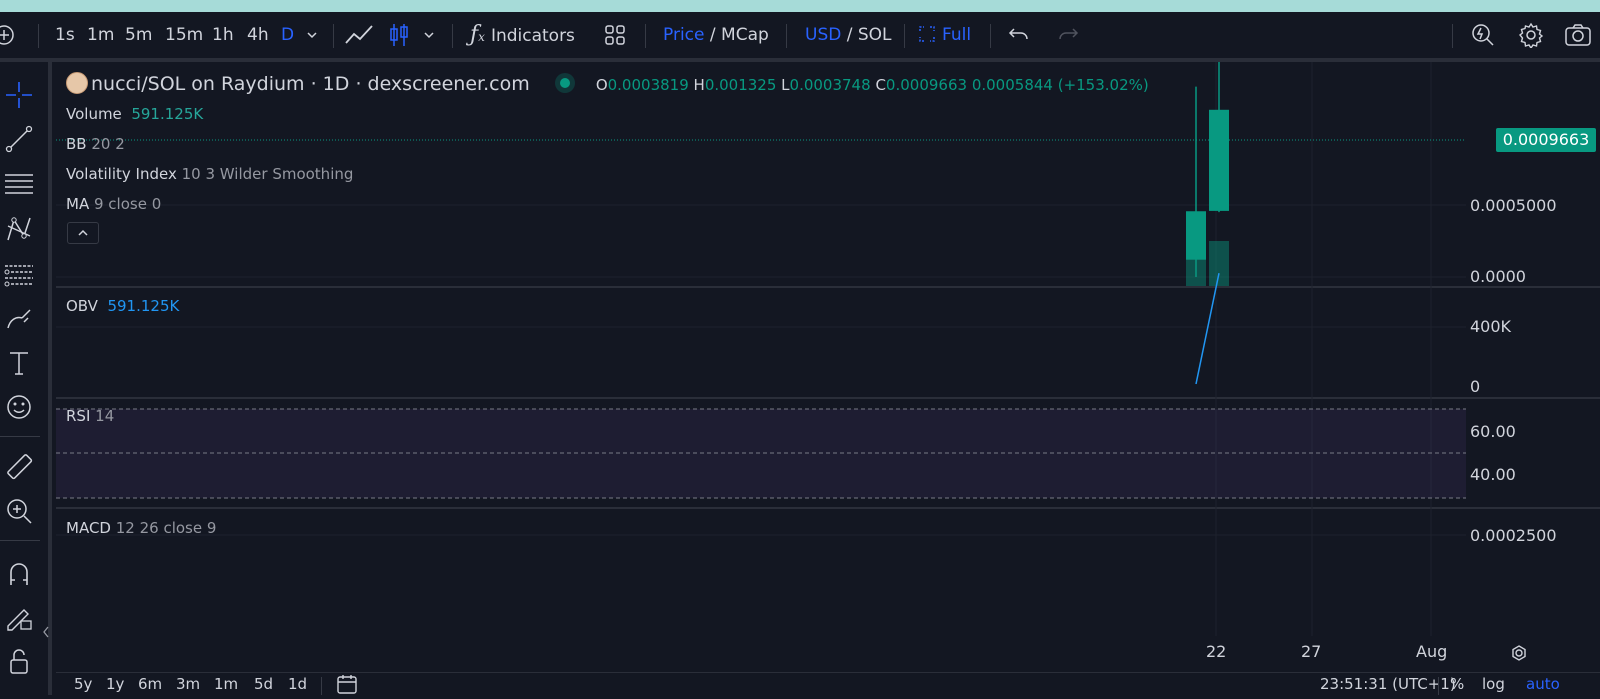  I want to click on obv-legend: OBV 591.125K, so click(122, 306).